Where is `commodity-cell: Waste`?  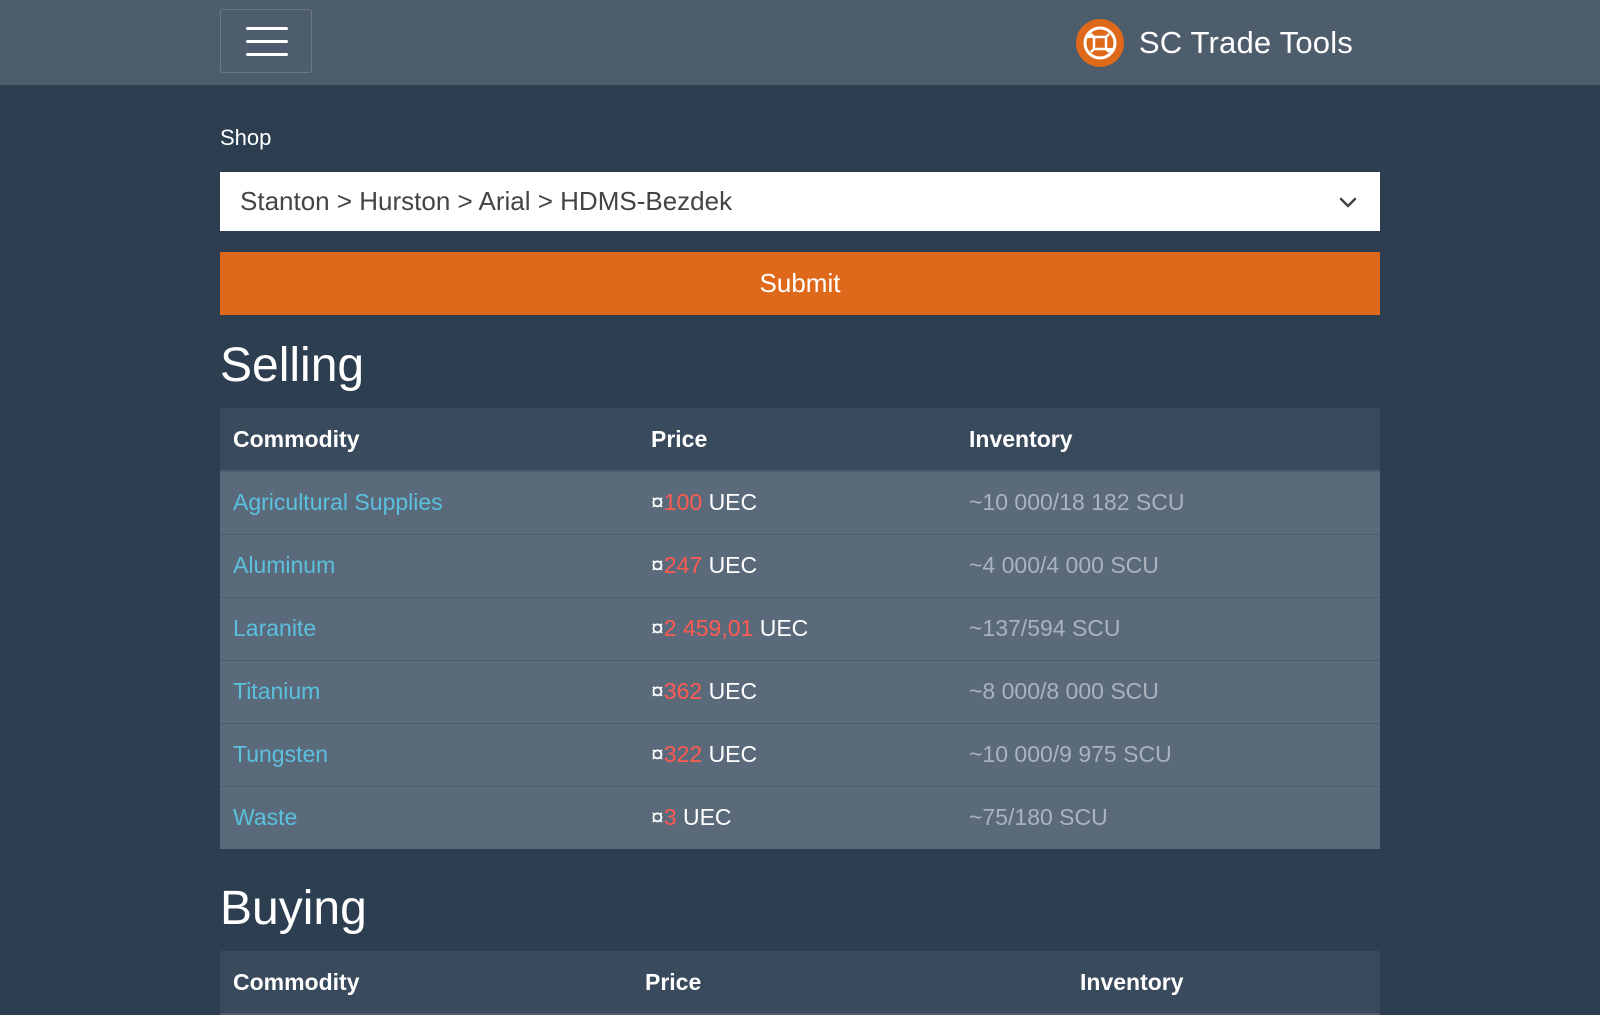
commodity-cell: Waste is located at coordinates (429, 817).